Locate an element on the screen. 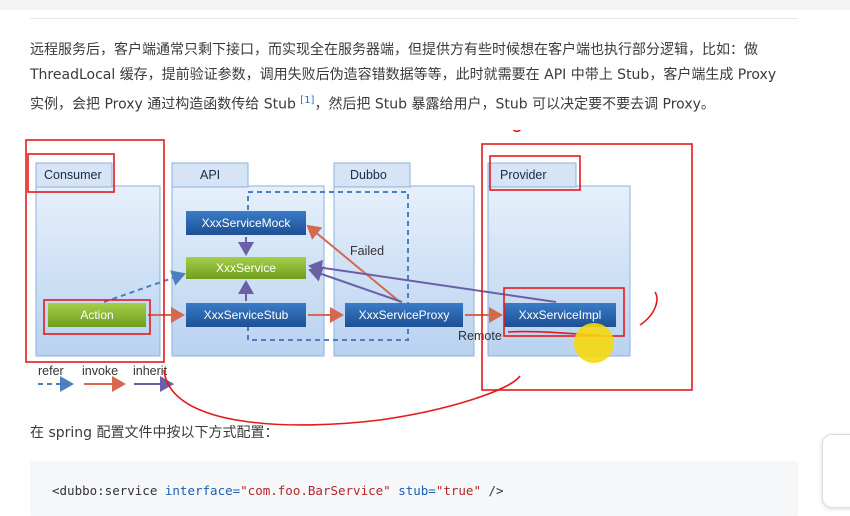  xxxserviceimpl-node: XxxServiceImpl is located at coordinates (560, 315).